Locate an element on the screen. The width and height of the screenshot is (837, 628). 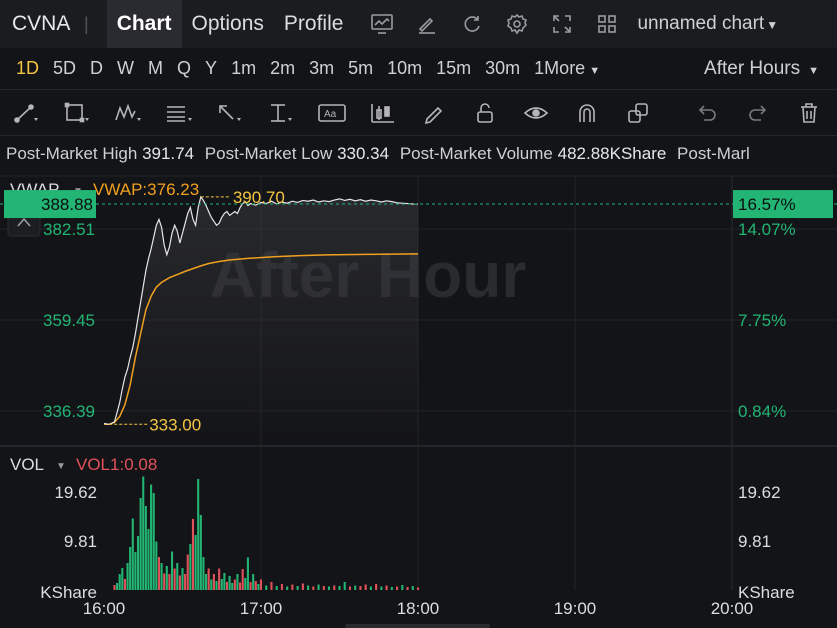
edit-icon is located at coordinates (426, 24).